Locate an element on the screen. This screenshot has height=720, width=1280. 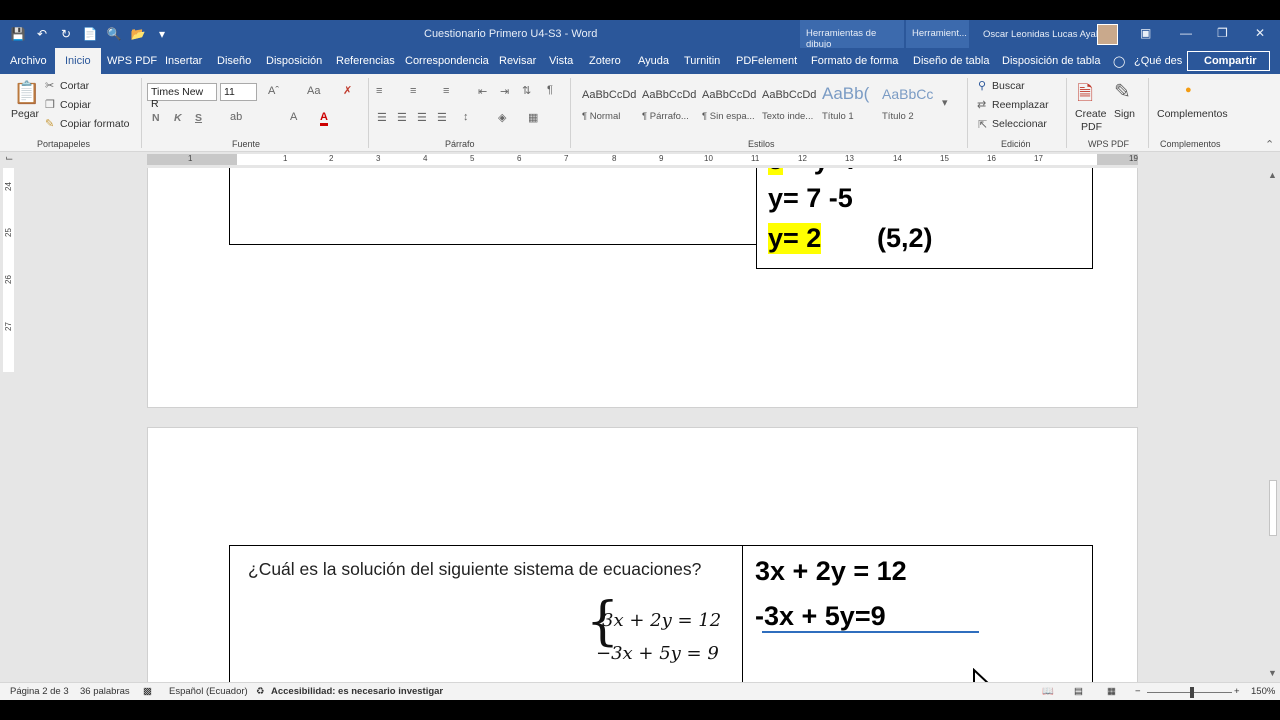
answer-cell: 3x + 2y = 12 -3x + 5y=9 is located at coordinates (917, 613).